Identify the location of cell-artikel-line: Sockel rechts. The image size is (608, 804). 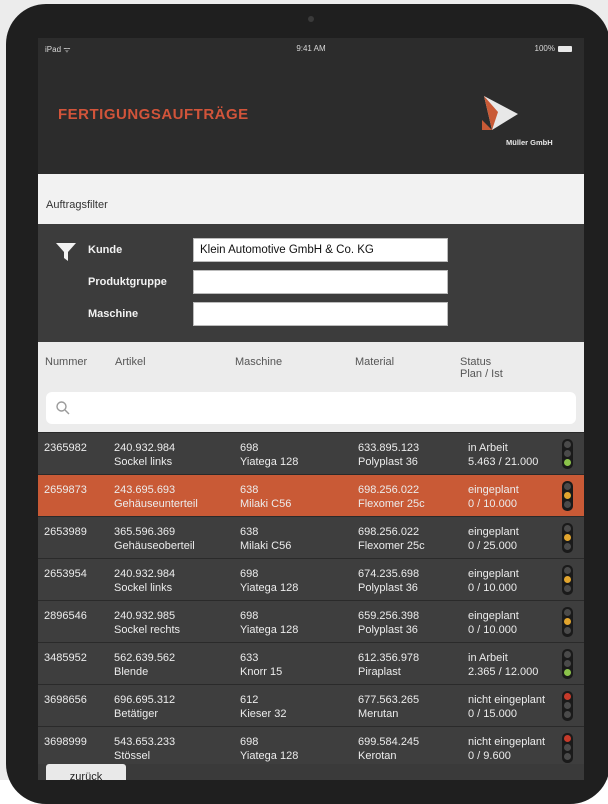
(147, 630).